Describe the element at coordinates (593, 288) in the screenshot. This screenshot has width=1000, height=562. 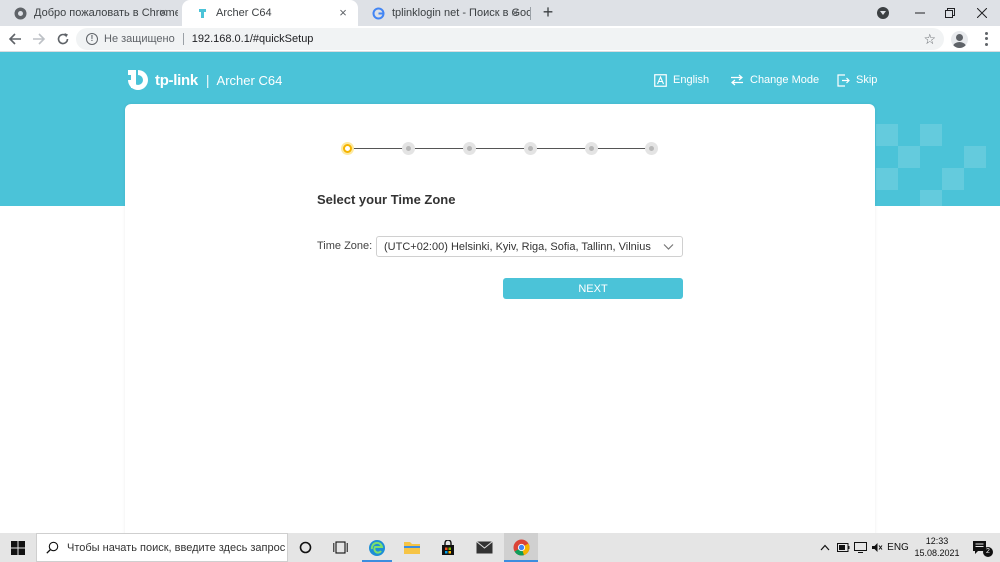
I see `next-button: NEXT` at that location.